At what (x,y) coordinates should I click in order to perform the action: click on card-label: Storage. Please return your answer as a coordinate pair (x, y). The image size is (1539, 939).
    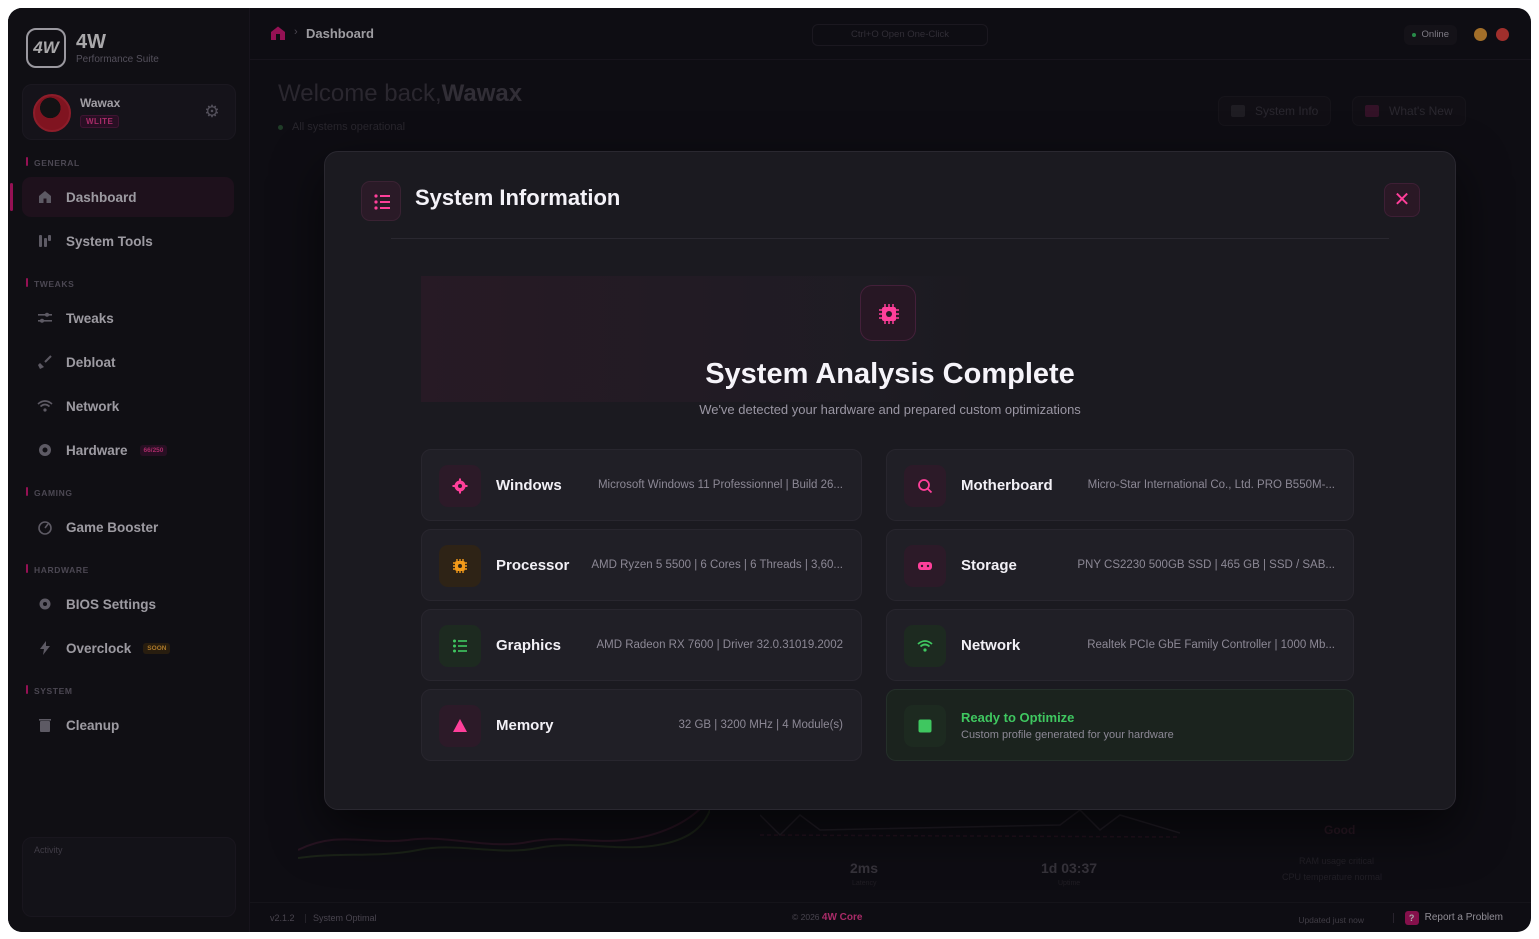
    Looking at the image, I should click on (989, 565).